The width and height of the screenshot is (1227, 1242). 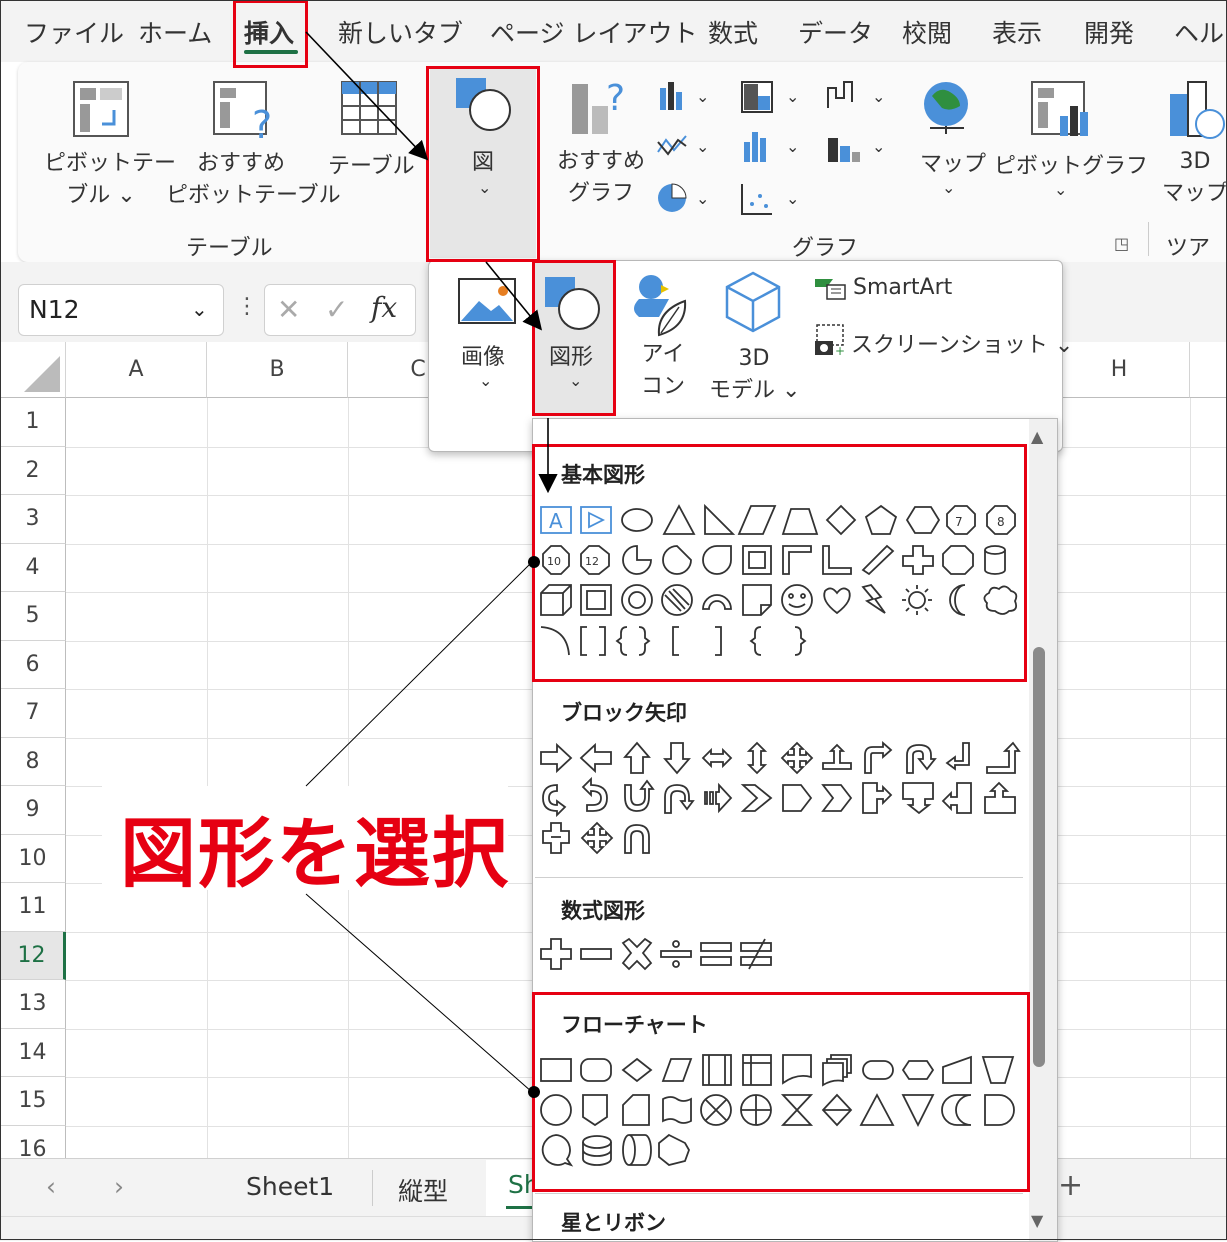 What do you see at coordinates (953, 162) in the screenshot?
I see `map-chart-button: マップ` at bounding box center [953, 162].